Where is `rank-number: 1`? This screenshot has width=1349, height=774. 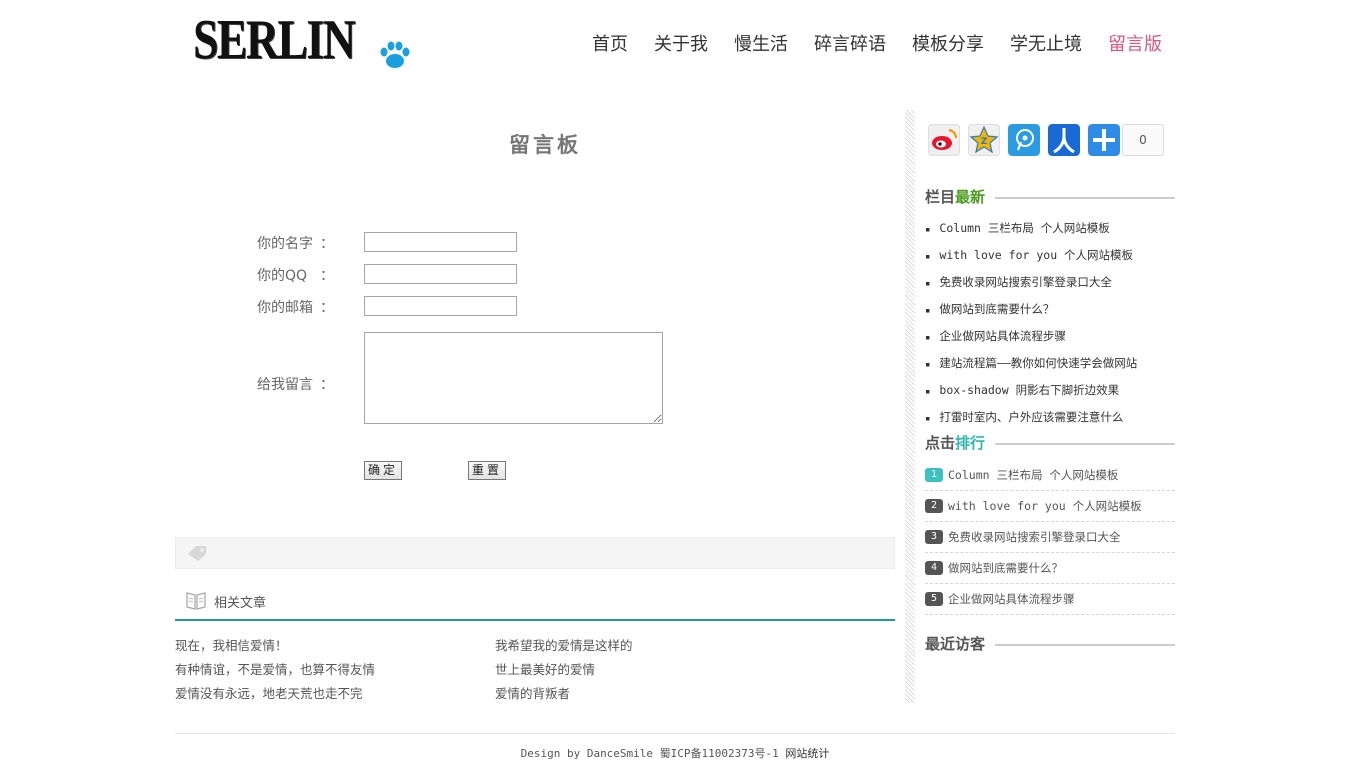
rank-number: 1 is located at coordinates (934, 475).